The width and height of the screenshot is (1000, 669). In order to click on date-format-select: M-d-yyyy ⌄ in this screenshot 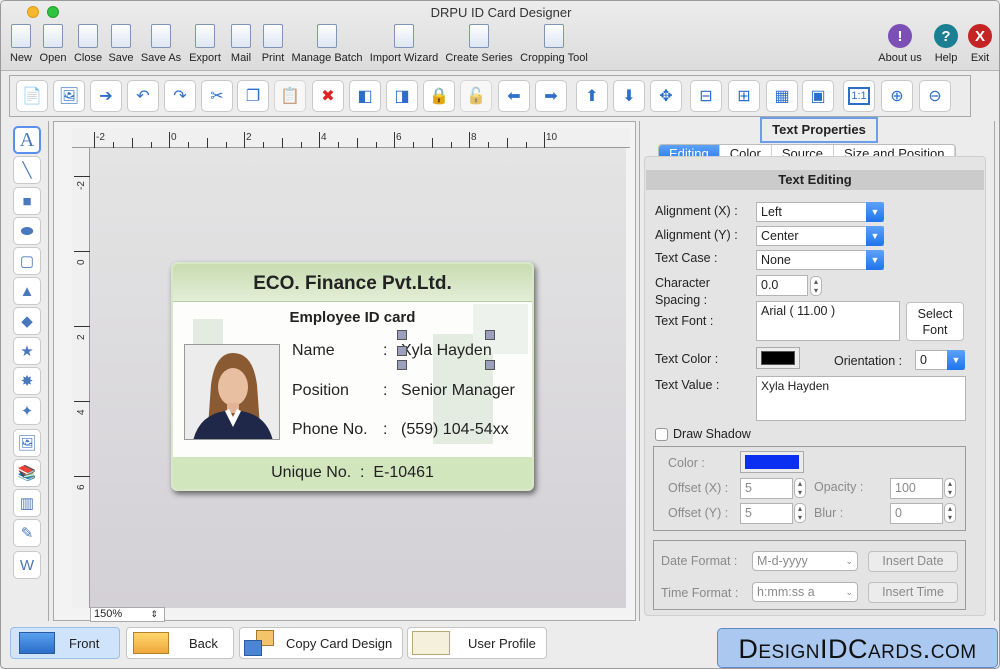, I will do `click(805, 561)`.